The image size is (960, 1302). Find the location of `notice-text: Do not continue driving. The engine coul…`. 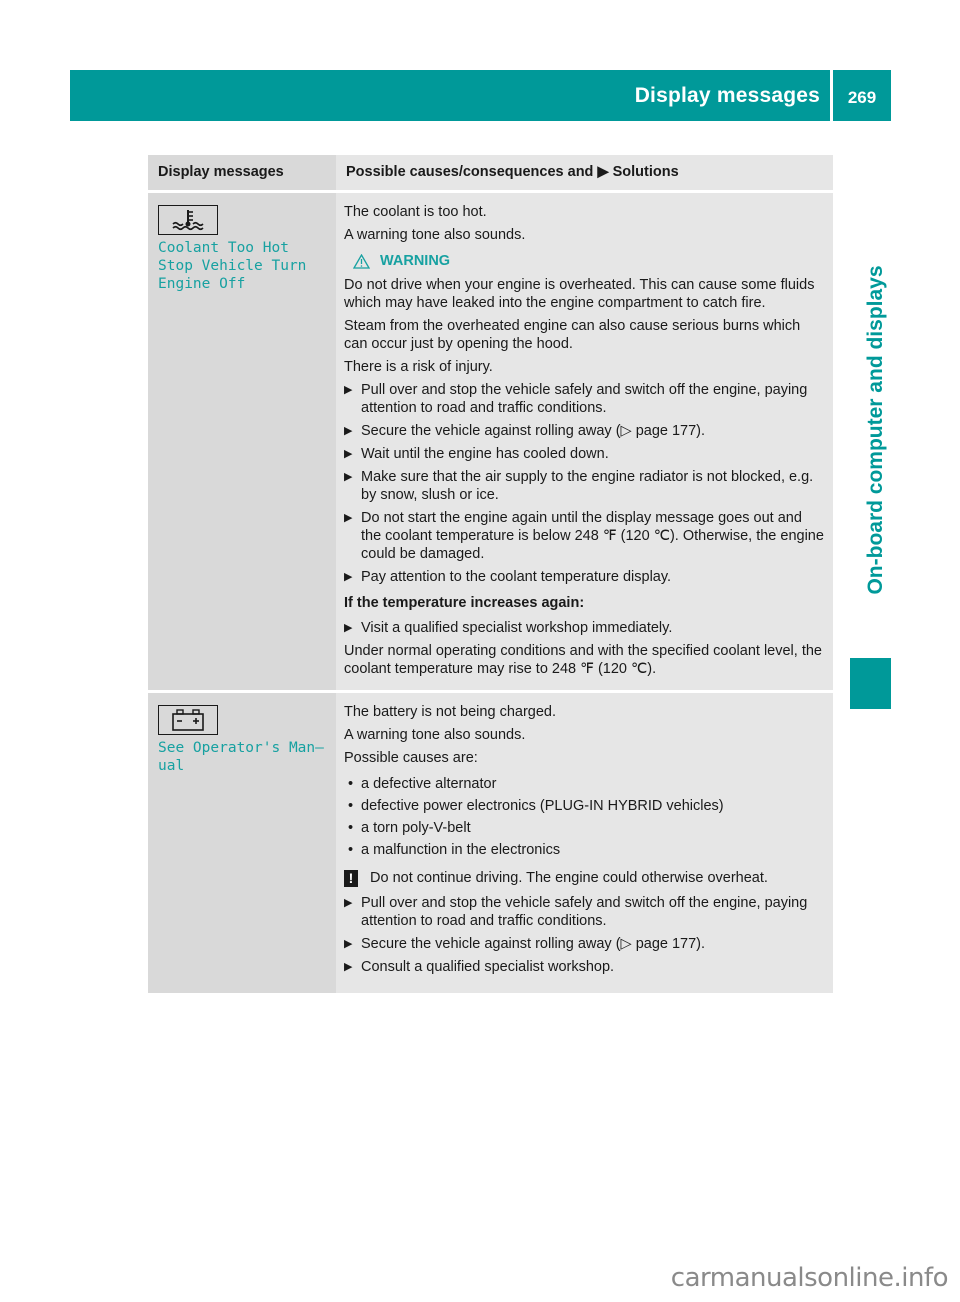

notice-text: Do not continue driving. The engine coul… is located at coordinates (569, 878).